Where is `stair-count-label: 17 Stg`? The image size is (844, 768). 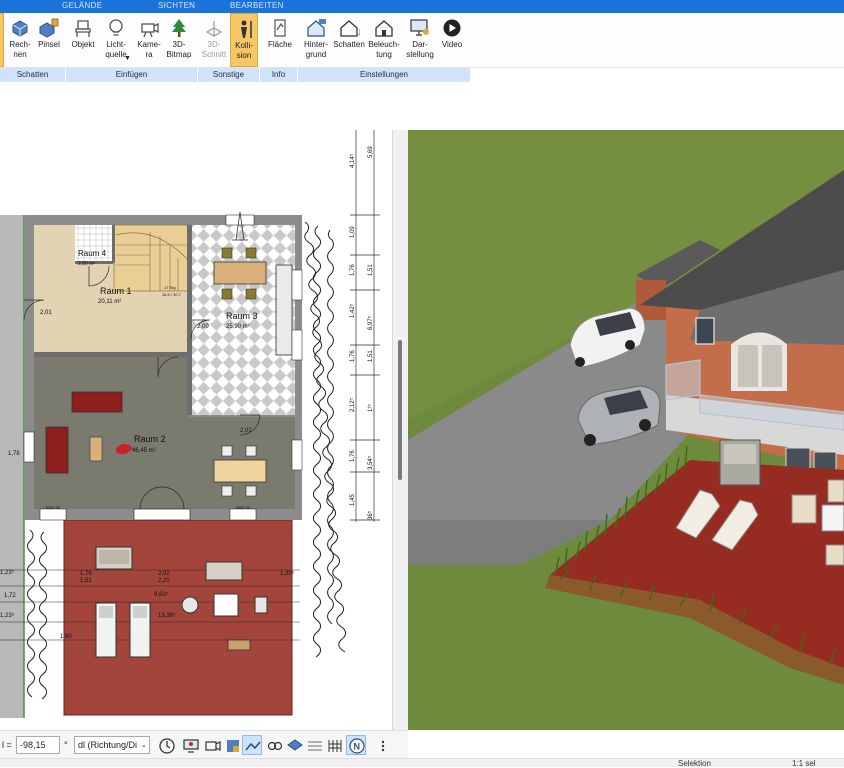 stair-count-label: 17 Stg is located at coordinates (170, 287).